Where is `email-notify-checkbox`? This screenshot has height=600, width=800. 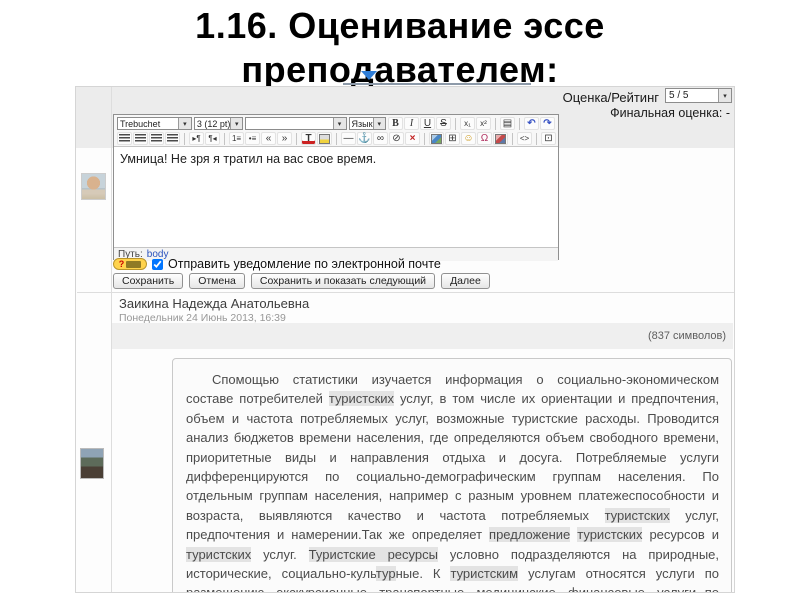 email-notify-checkbox is located at coordinates (157, 264).